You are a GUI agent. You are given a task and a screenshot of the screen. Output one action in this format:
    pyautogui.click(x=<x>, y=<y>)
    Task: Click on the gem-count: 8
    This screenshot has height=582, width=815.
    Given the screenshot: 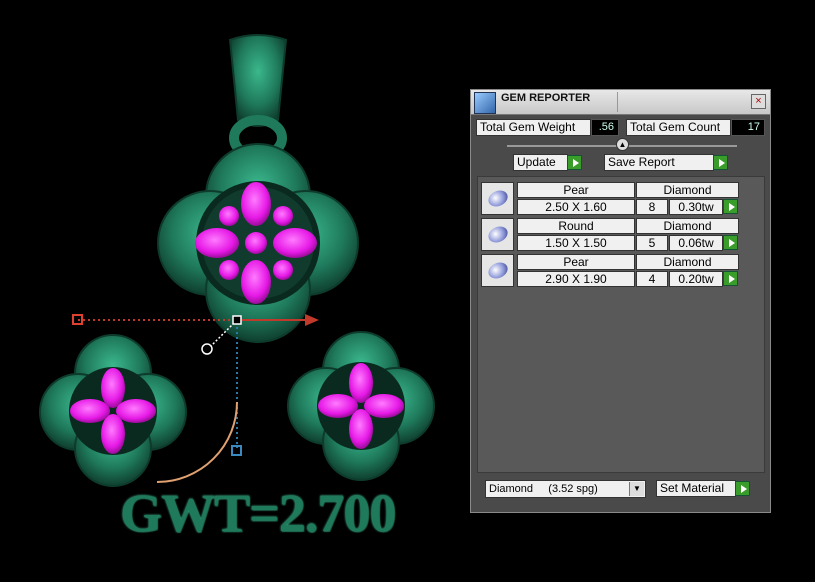 What is the action you would take?
    pyautogui.click(x=652, y=207)
    